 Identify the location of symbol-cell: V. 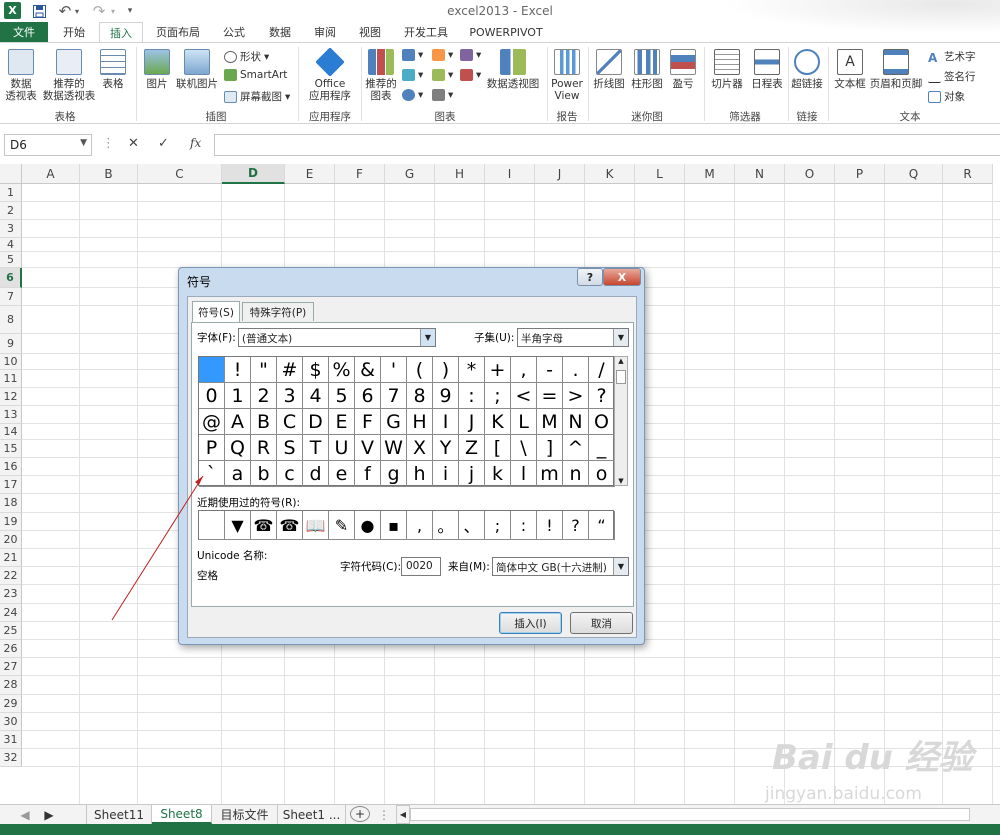
(368, 448).